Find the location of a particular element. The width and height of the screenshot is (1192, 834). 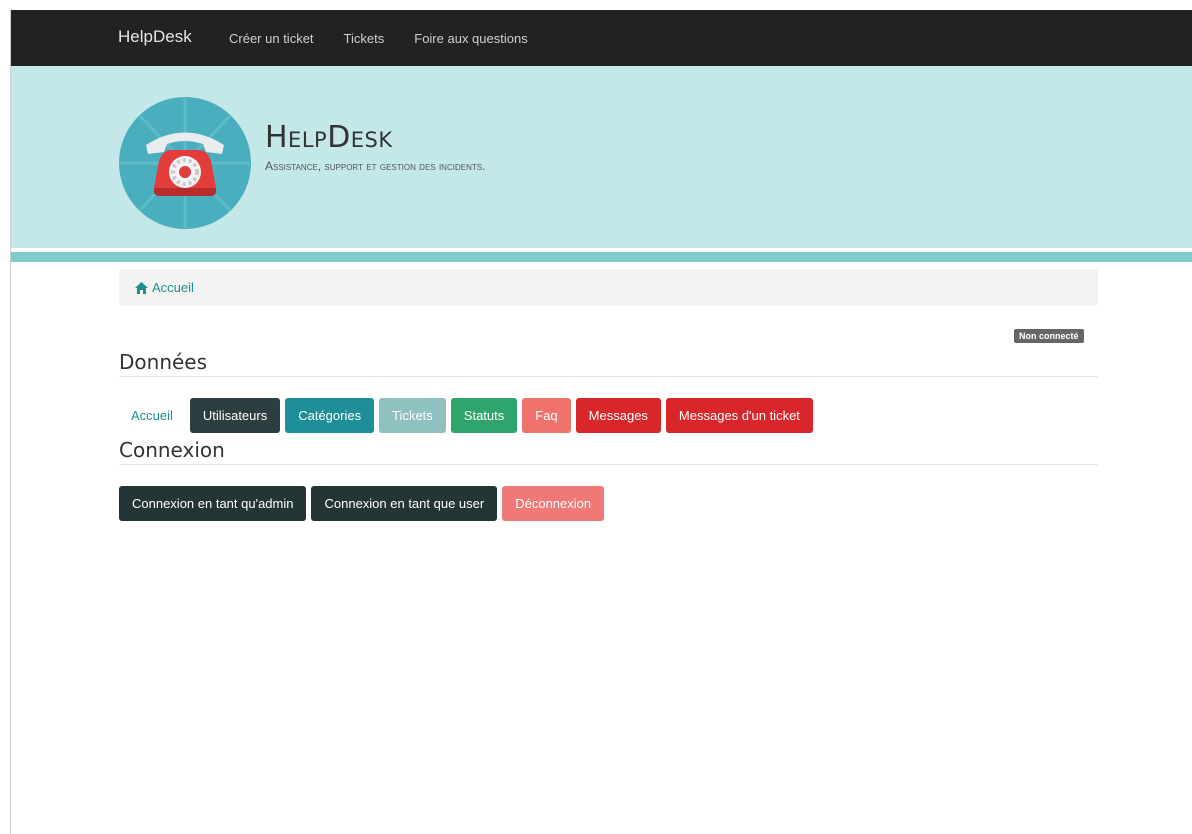

status-badge: Non connecté is located at coordinates (1049, 336).